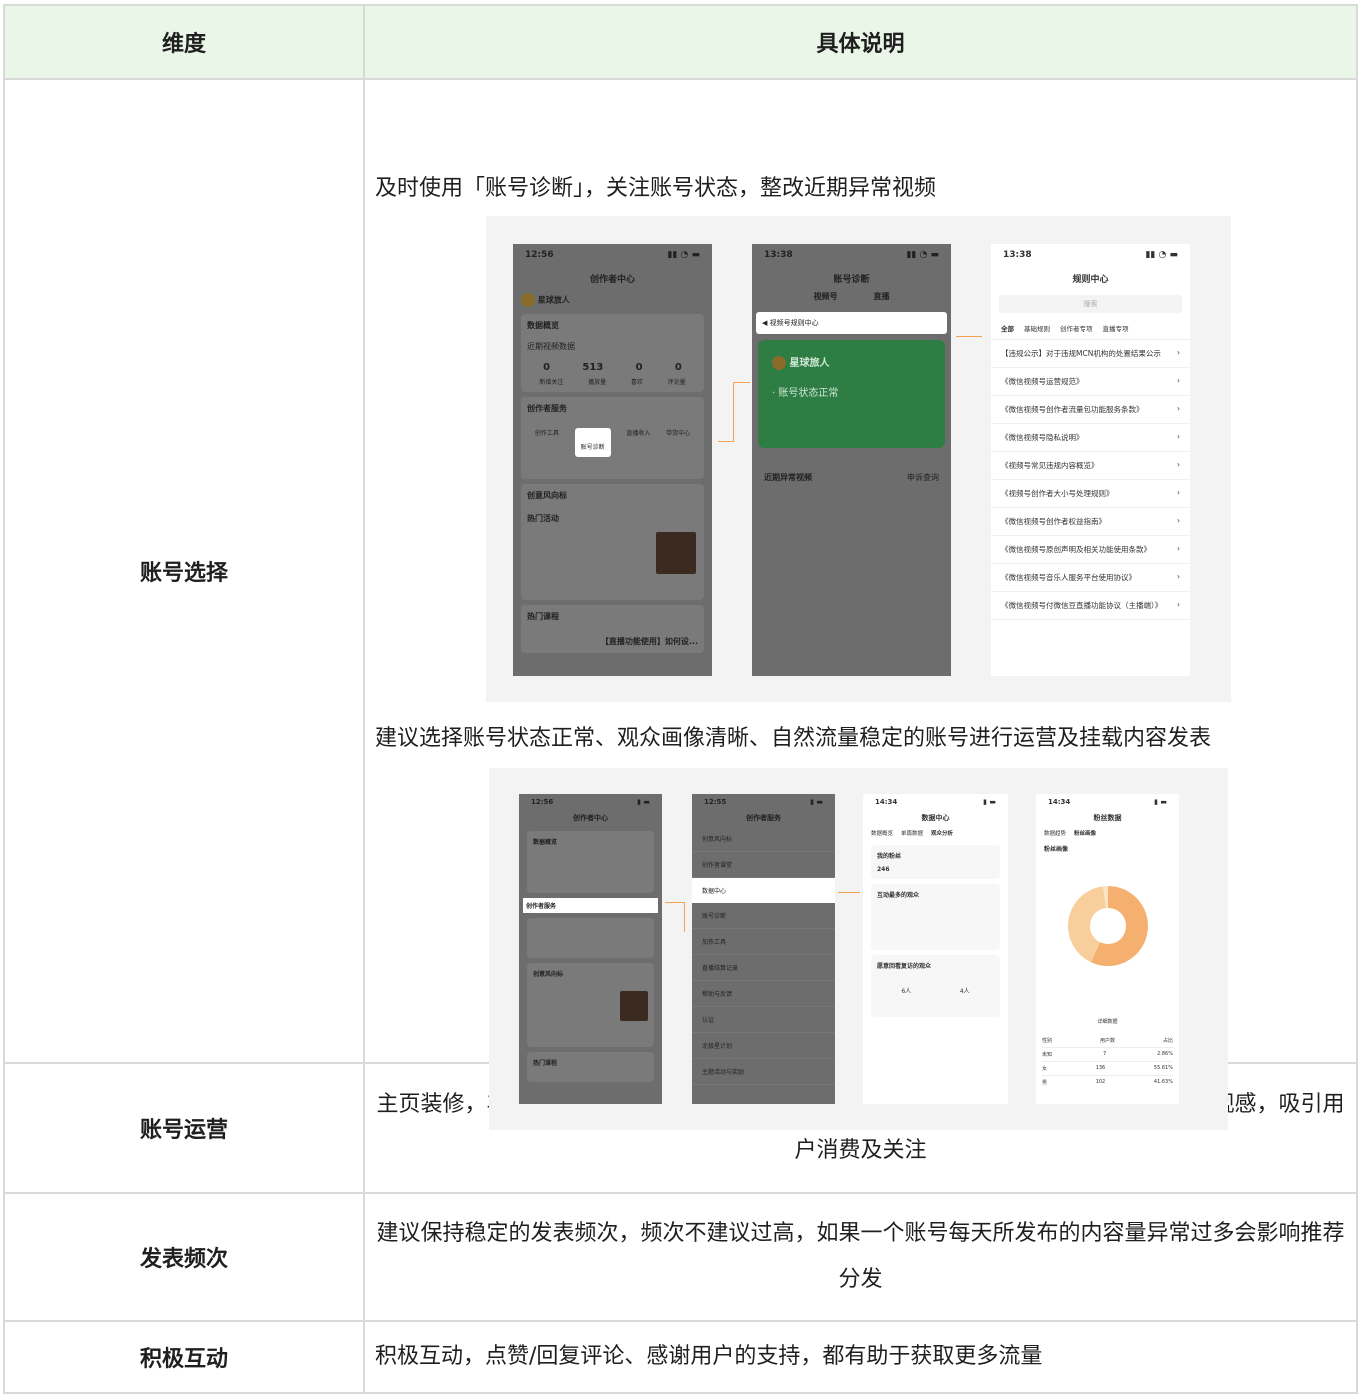 Image resolution: width=1361 pixels, height=1395 pixels. Describe the element at coordinates (656, 188) in the screenshot. I see `desc-text-1: 及时使用「账号诊断」，关注账号状态，整改近期异常视频` at that location.